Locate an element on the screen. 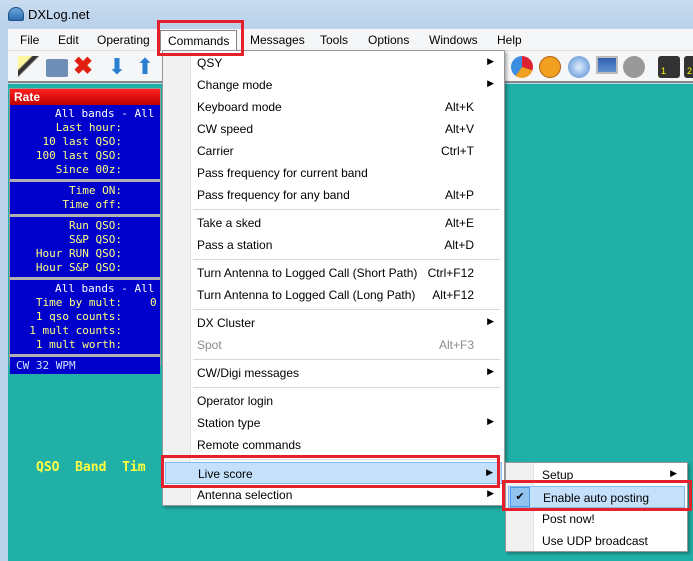 The width and height of the screenshot is (693, 561). cw-speed-status: CW 32 WPM is located at coordinates (85, 365).